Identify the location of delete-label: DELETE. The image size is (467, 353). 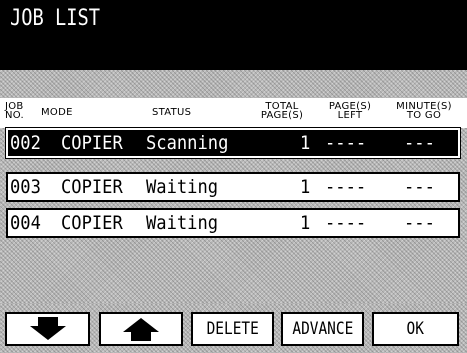
(232, 329).